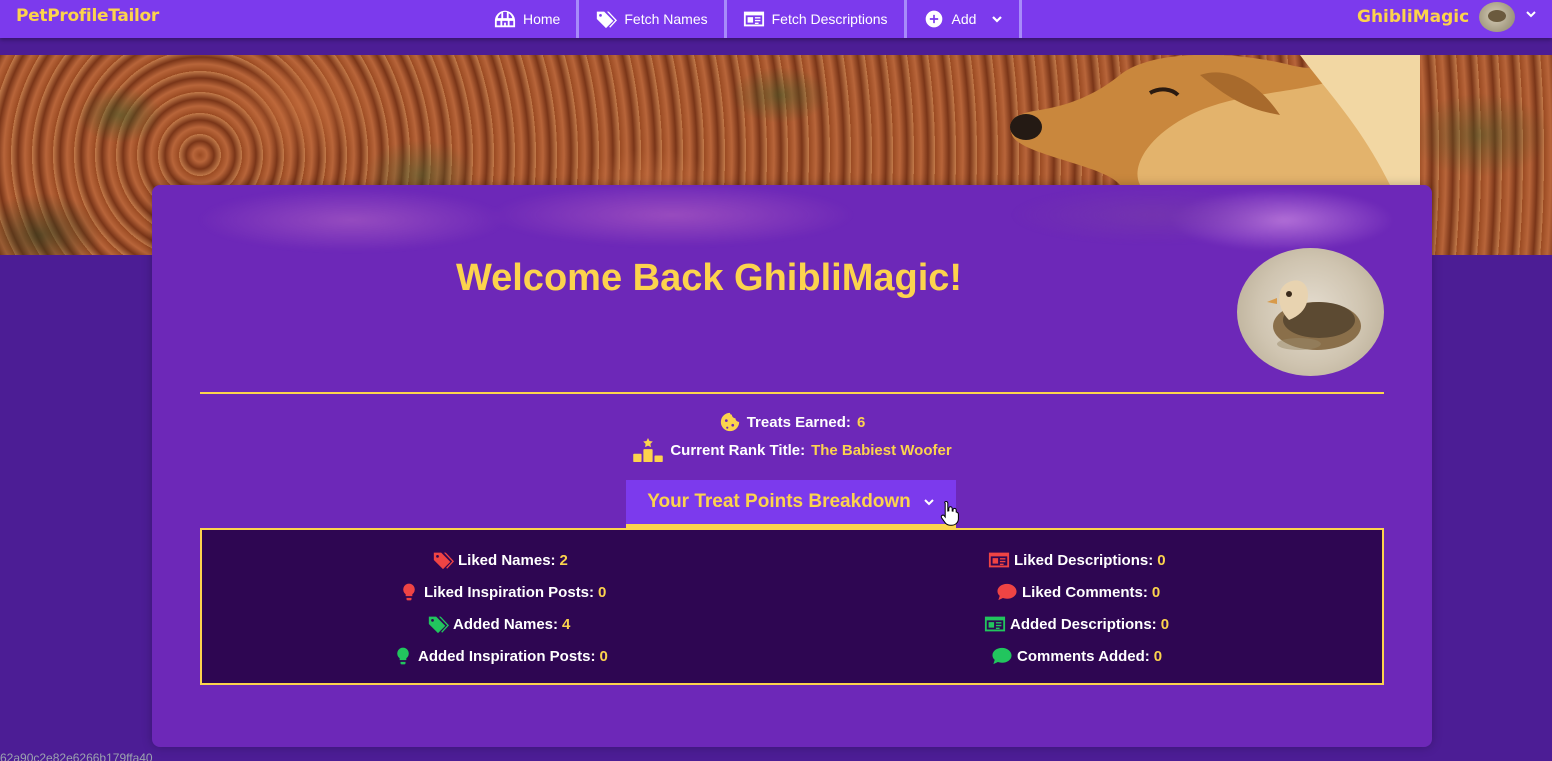  I want to click on plus-circle-icon, so click(933, 19).